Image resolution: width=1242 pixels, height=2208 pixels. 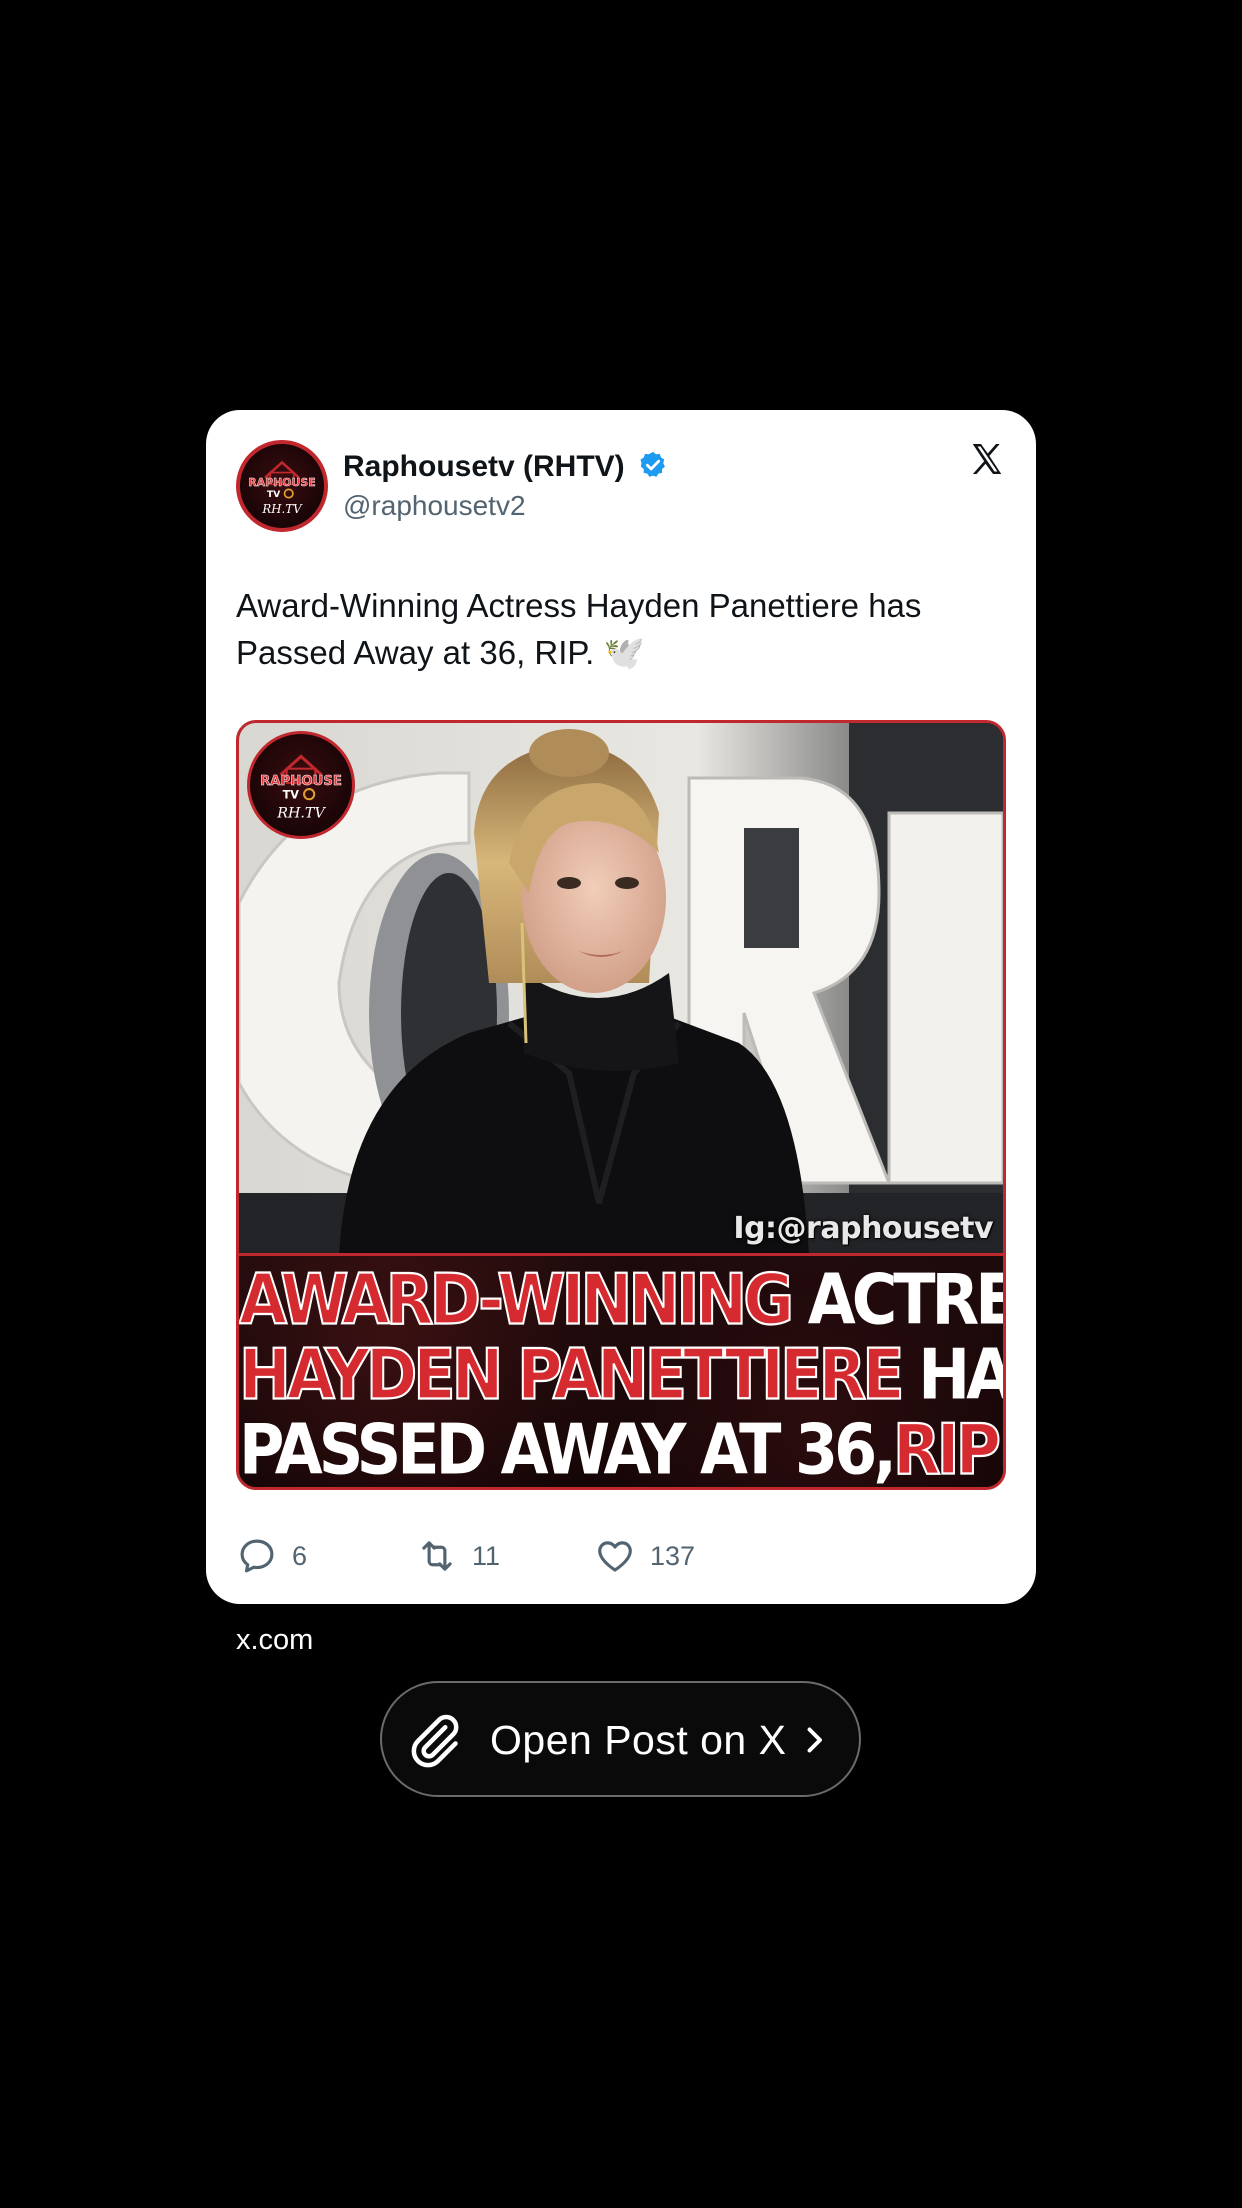 I want to click on author-avatar: RAPHOUSE TV RH.TV, so click(x=282, y=486).